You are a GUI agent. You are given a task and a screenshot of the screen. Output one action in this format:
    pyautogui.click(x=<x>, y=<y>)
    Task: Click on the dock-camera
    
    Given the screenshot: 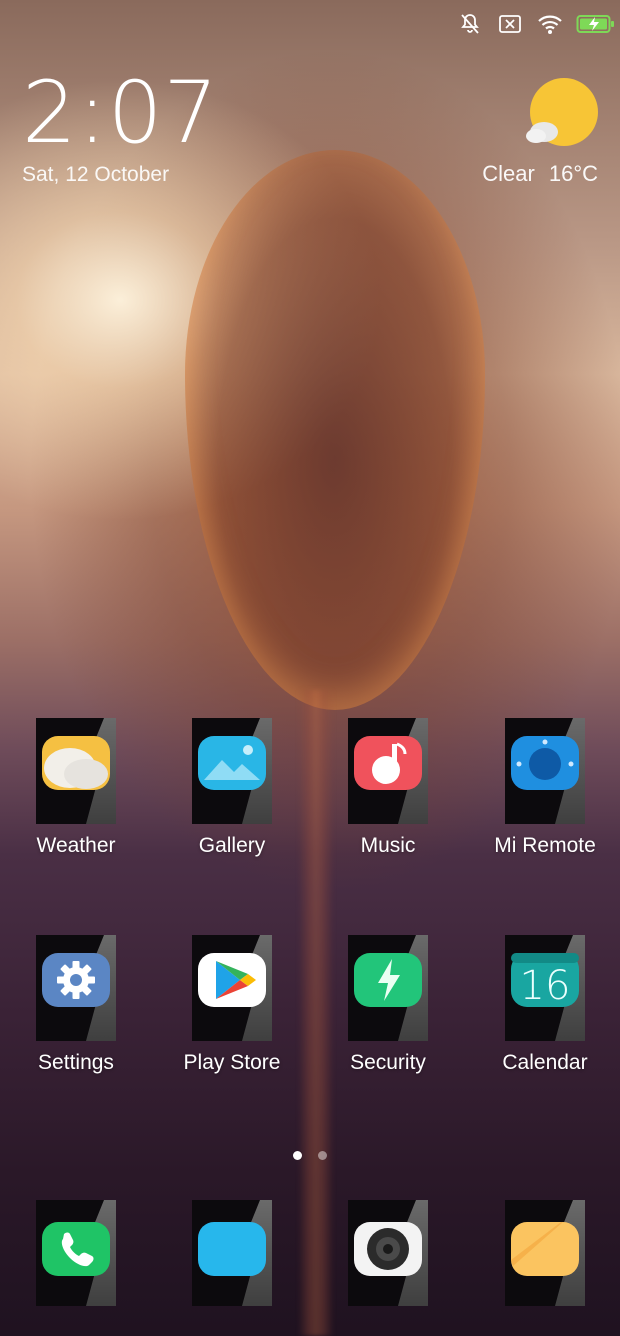 What is the action you would take?
    pyautogui.click(x=388, y=1253)
    